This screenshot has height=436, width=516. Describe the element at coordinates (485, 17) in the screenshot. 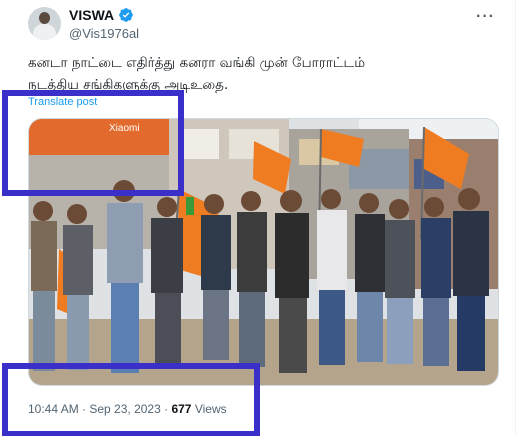

I see `more-options-icon: ···` at that location.